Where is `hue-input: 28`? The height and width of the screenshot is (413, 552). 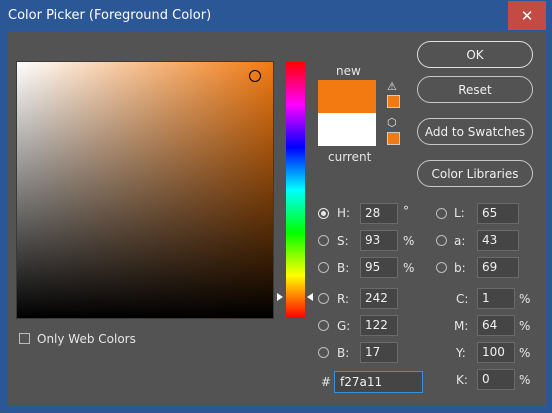 hue-input: 28 is located at coordinates (379, 213).